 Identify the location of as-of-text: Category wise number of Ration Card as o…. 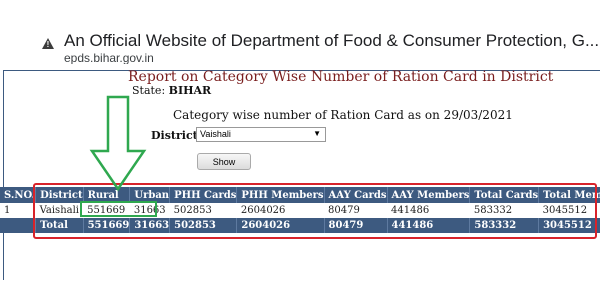
(343, 115).